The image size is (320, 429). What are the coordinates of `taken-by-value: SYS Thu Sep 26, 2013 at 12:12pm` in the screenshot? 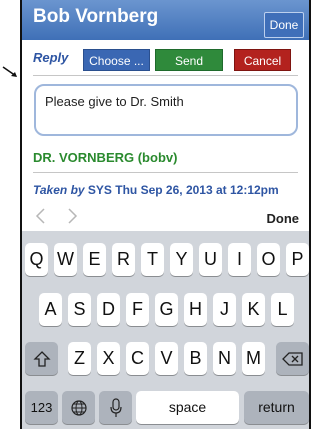 It's located at (183, 190).